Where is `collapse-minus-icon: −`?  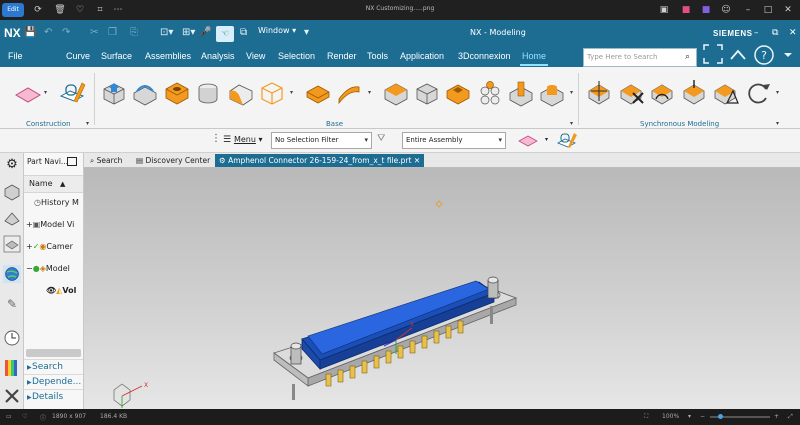 collapse-minus-icon: − is located at coordinates (29, 268).